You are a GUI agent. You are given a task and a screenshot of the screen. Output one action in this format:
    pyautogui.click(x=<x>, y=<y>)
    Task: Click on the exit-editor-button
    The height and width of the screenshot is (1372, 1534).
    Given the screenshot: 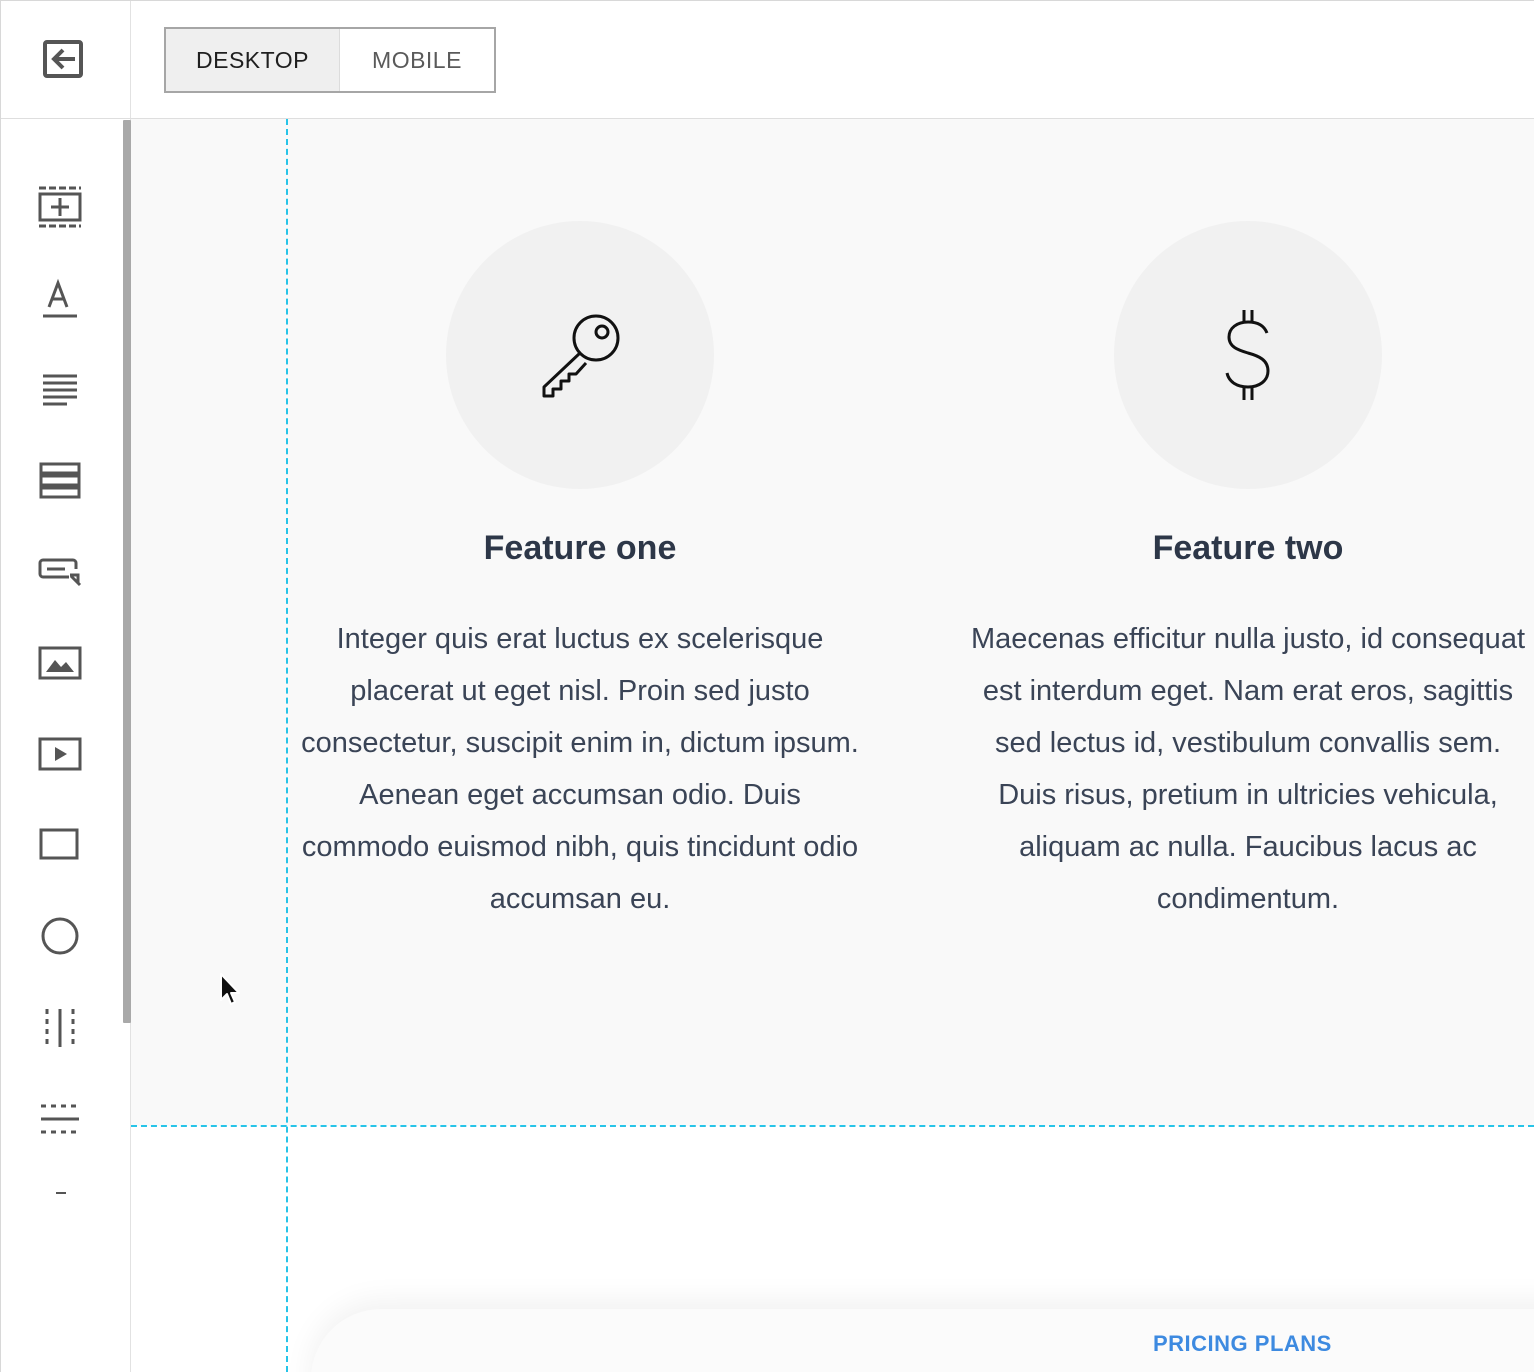 What is the action you would take?
    pyautogui.click(x=63, y=59)
    